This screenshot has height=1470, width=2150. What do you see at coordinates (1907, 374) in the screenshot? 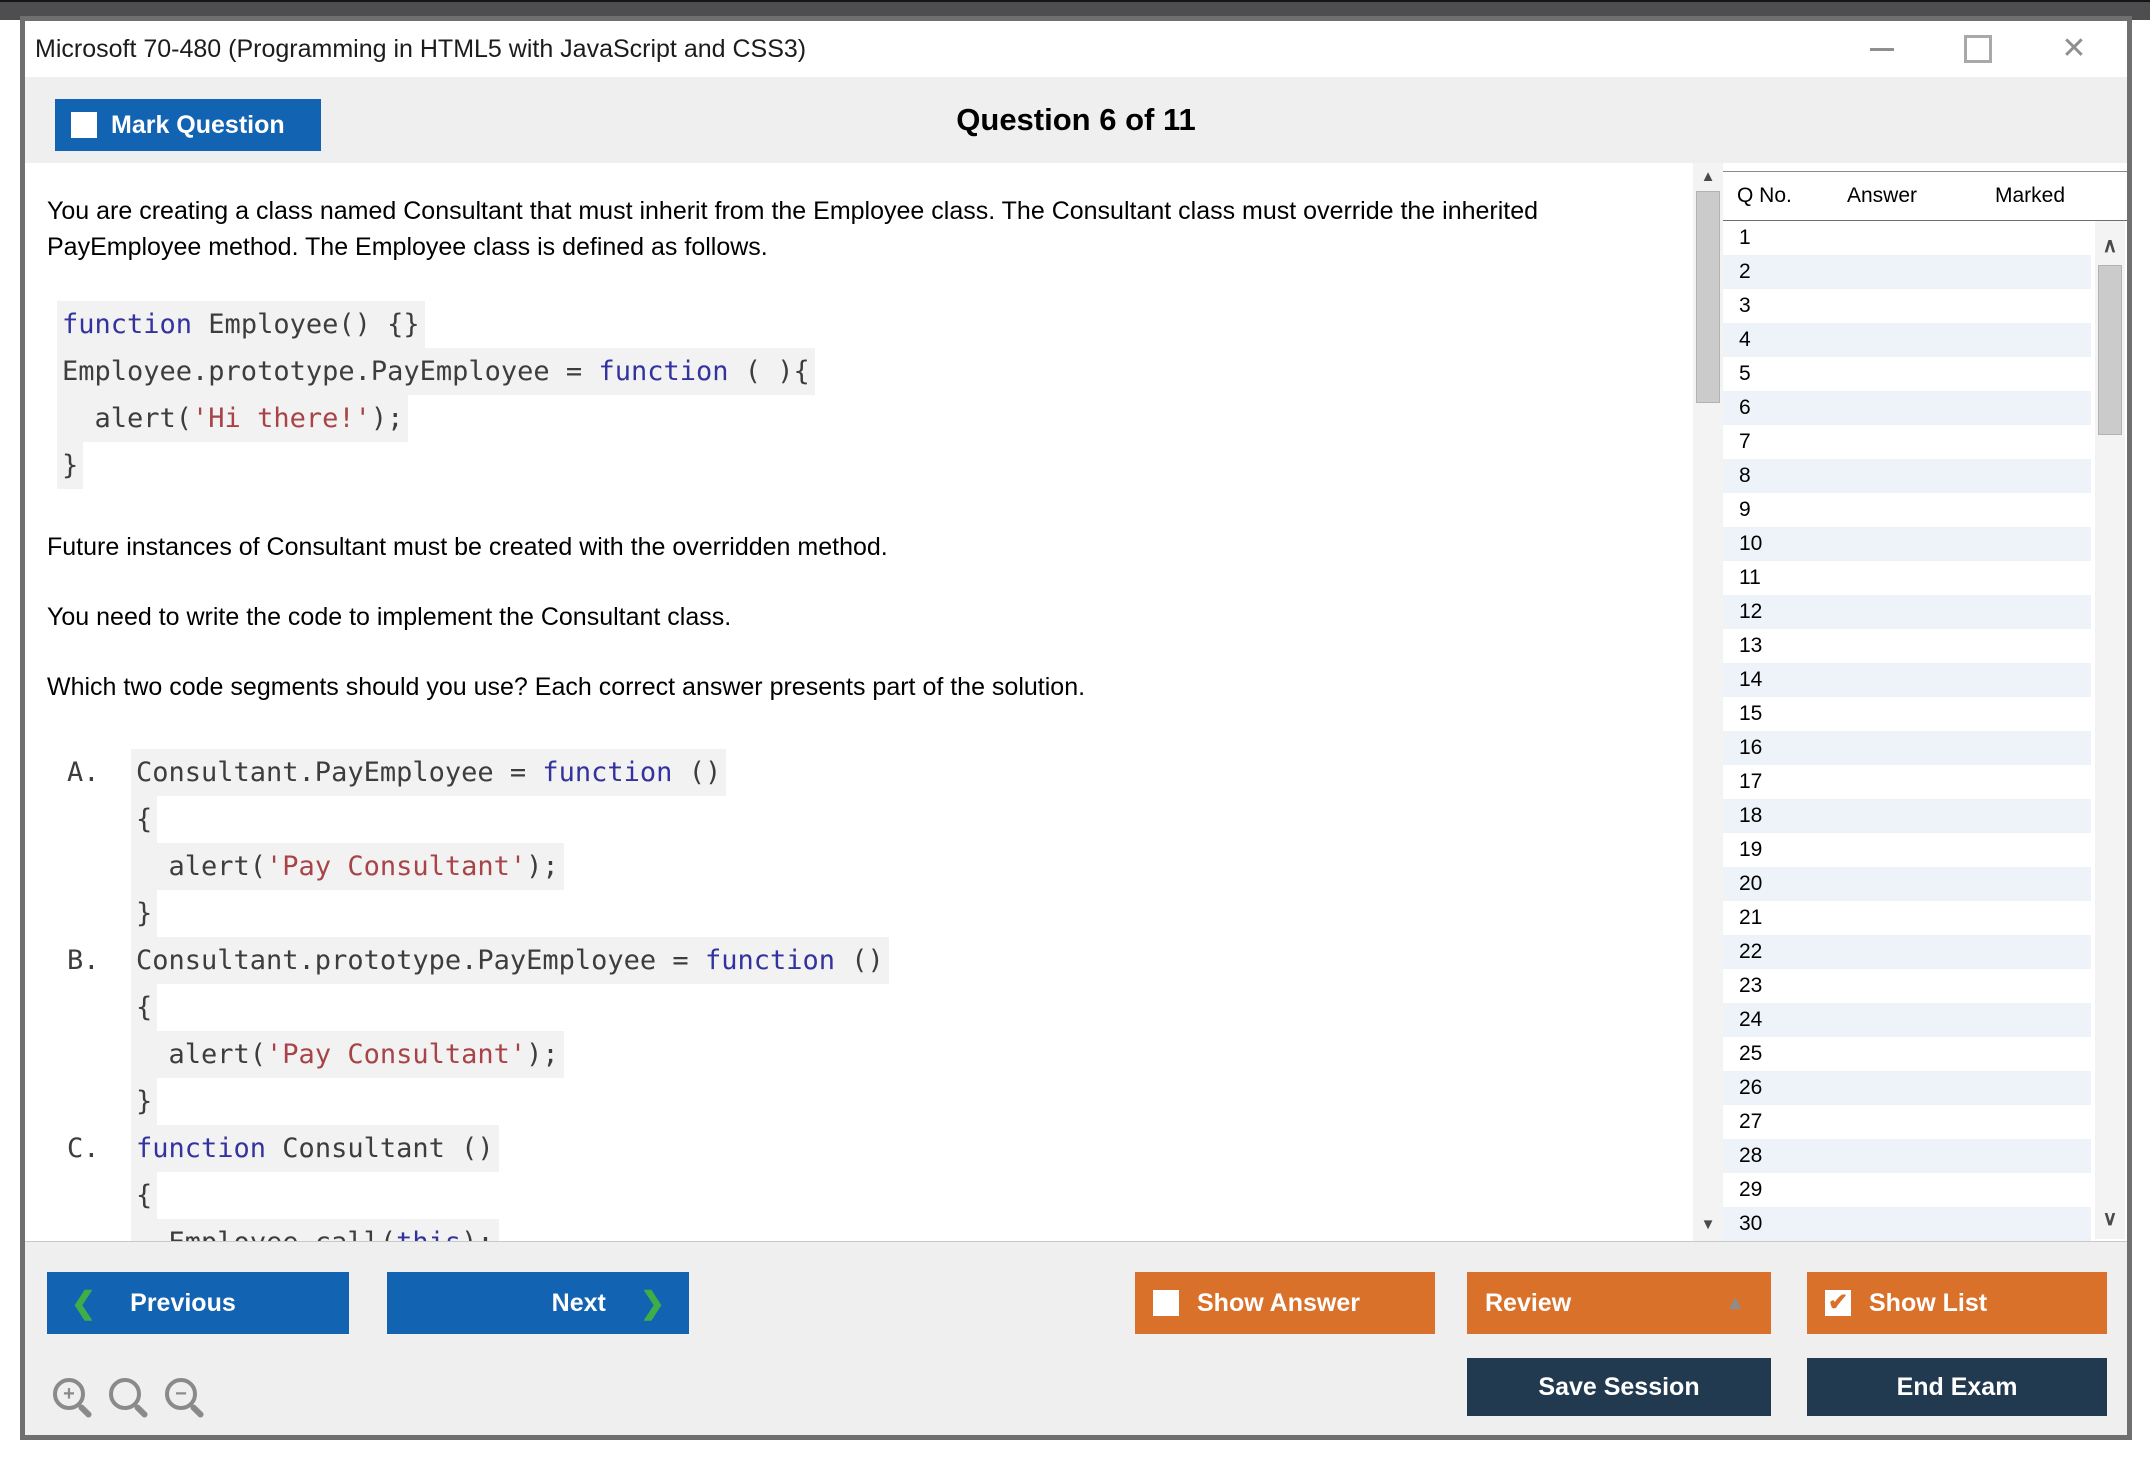
I see `question-row: 5` at bounding box center [1907, 374].